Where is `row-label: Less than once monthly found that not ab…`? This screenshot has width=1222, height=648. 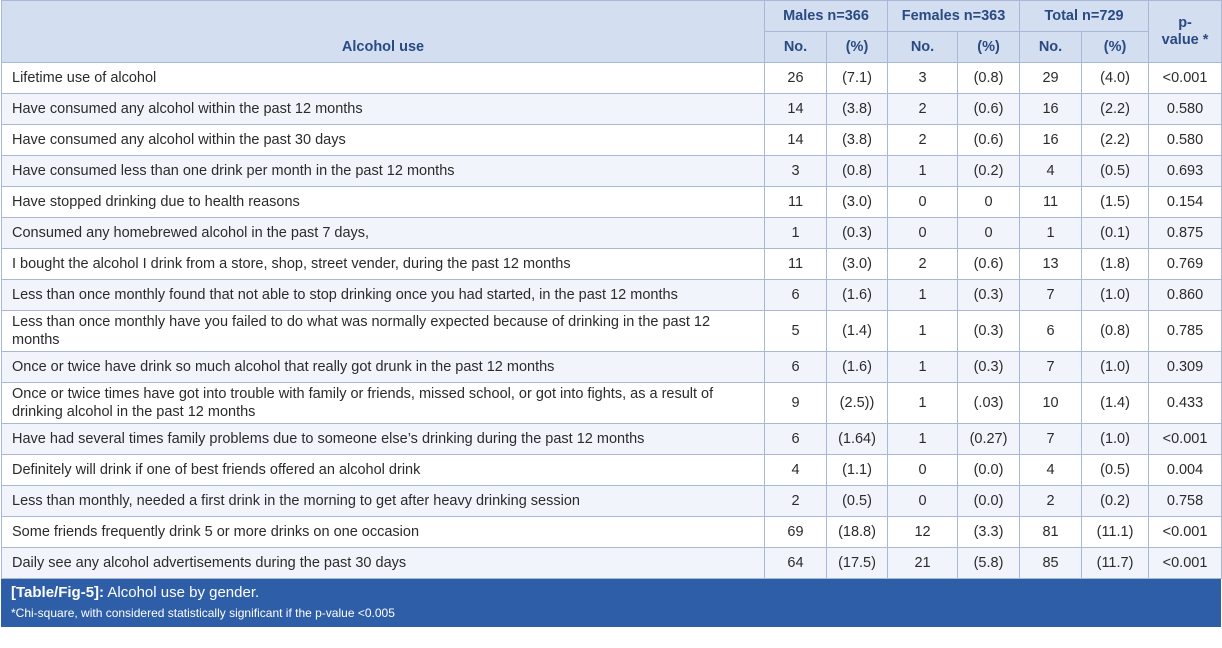 row-label: Less than once monthly found that not ab… is located at coordinates (383, 295).